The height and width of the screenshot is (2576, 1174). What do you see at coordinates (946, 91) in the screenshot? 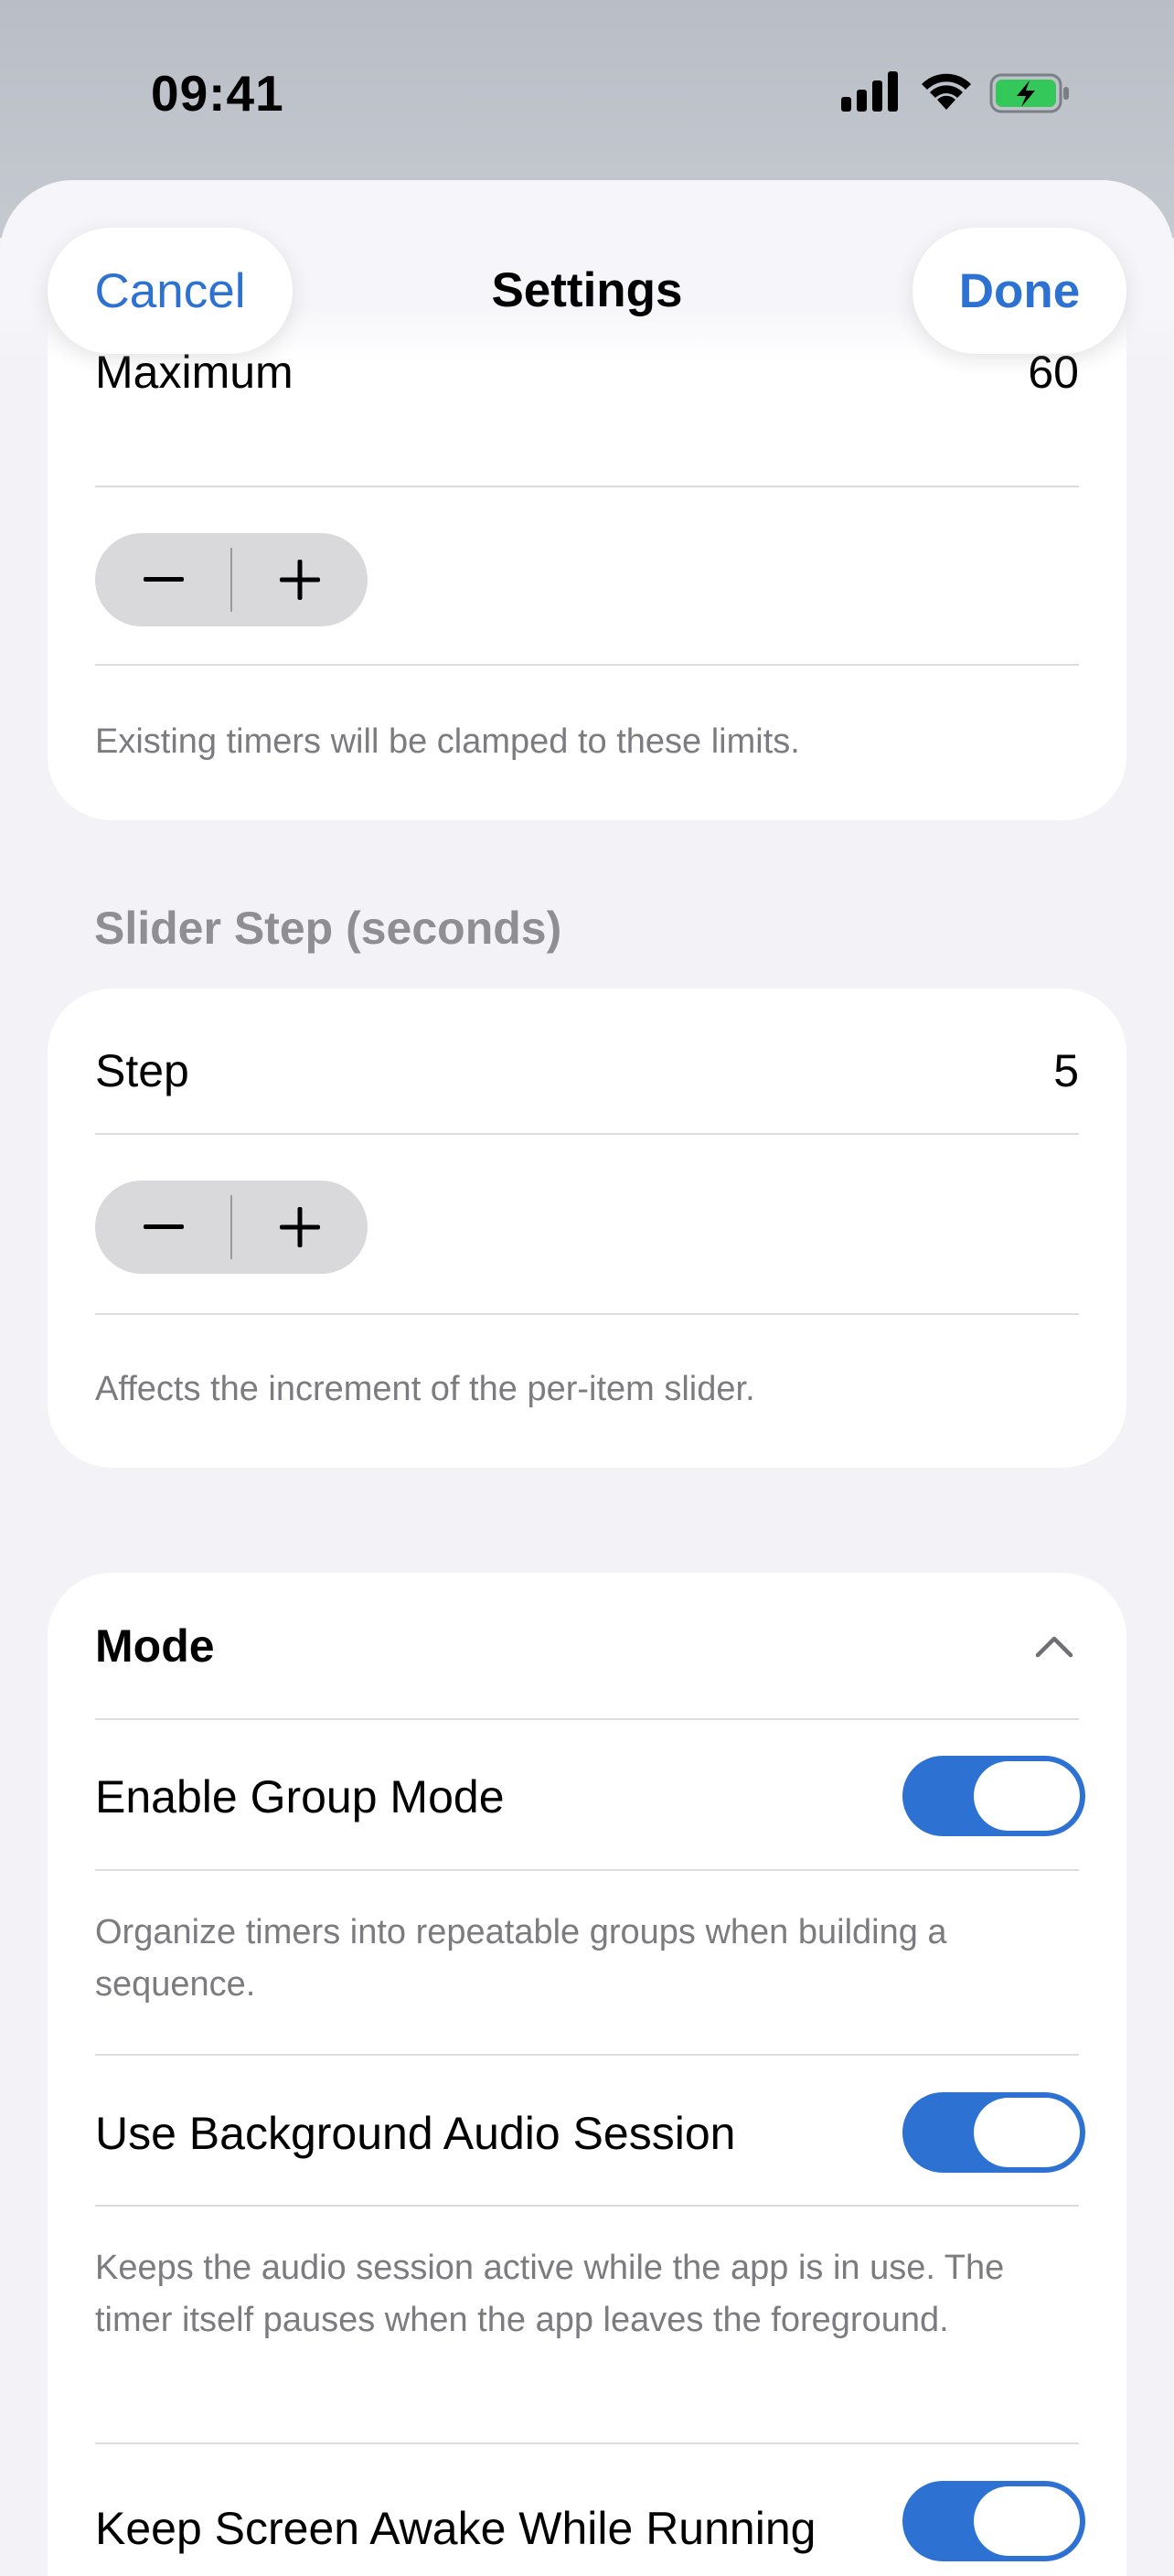
I see `wifi-icon` at bounding box center [946, 91].